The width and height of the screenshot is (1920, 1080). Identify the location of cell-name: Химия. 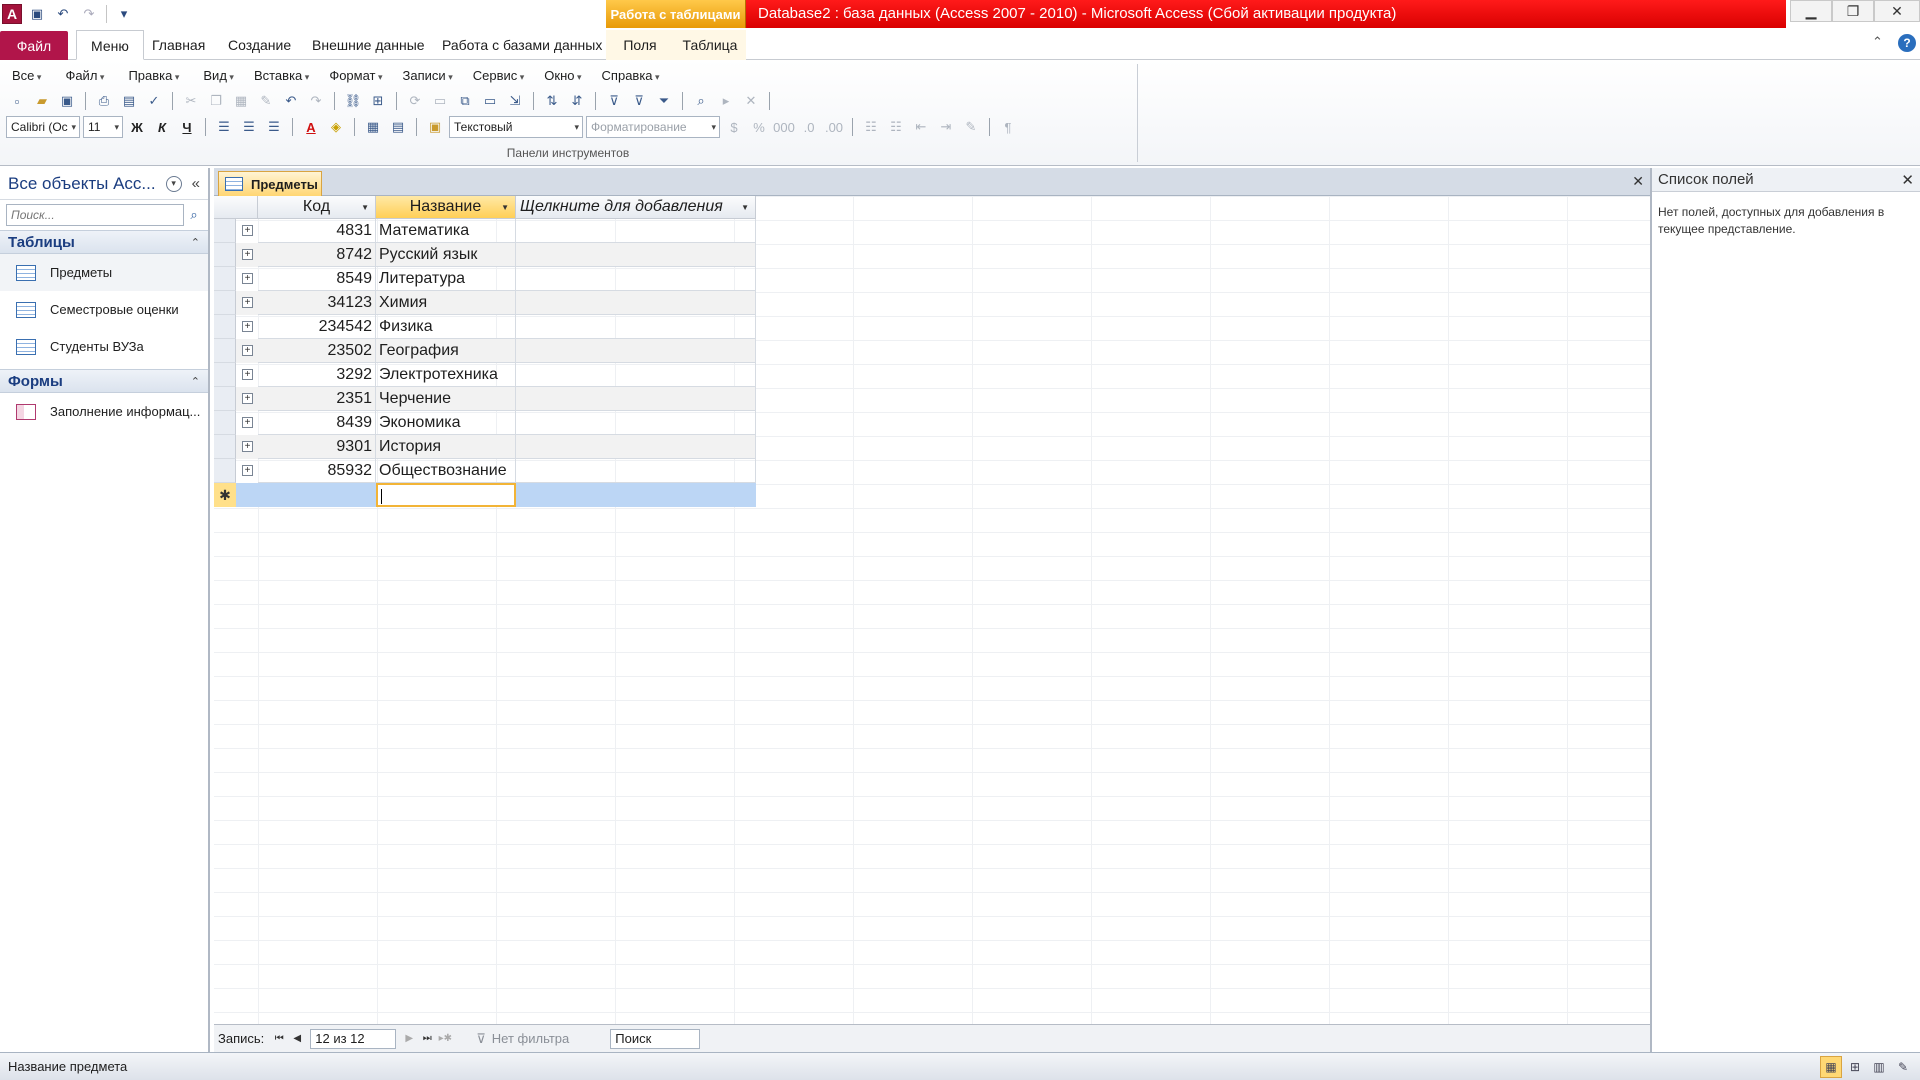
(446, 303).